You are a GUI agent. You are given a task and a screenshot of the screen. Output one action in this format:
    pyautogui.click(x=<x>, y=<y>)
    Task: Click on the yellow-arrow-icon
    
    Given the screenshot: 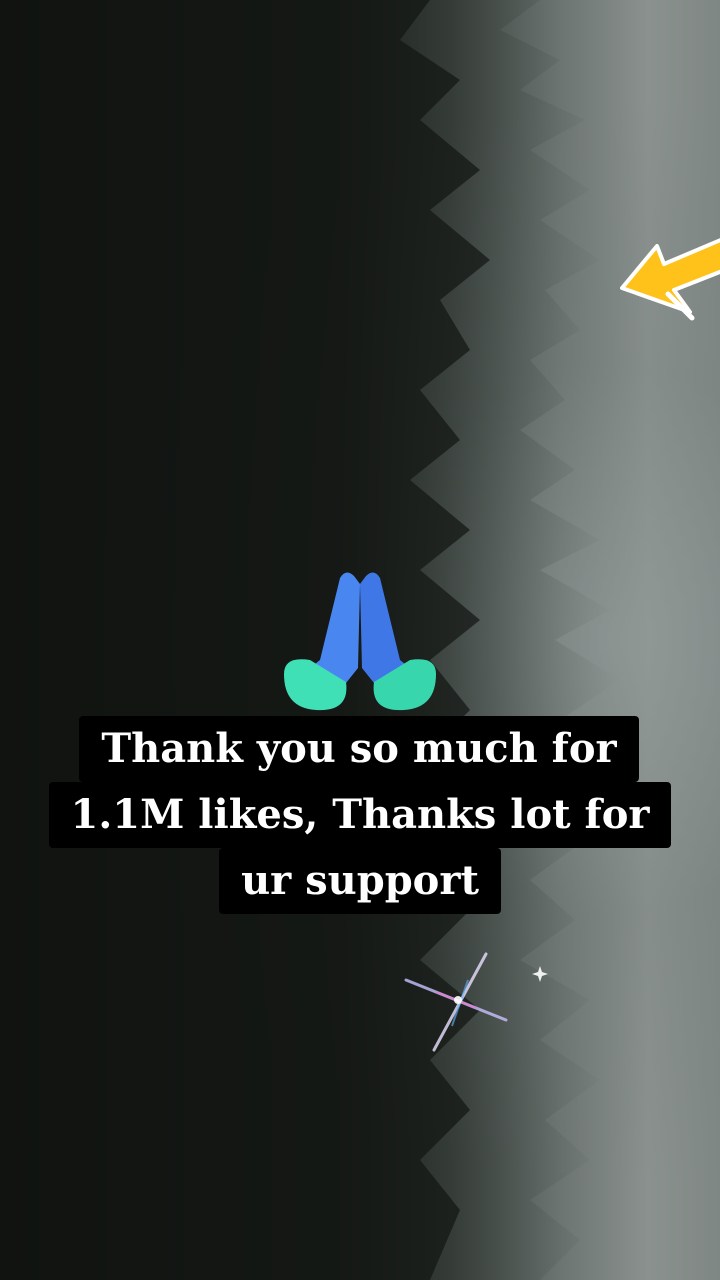 What is the action you would take?
    pyautogui.click(x=670, y=279)
    